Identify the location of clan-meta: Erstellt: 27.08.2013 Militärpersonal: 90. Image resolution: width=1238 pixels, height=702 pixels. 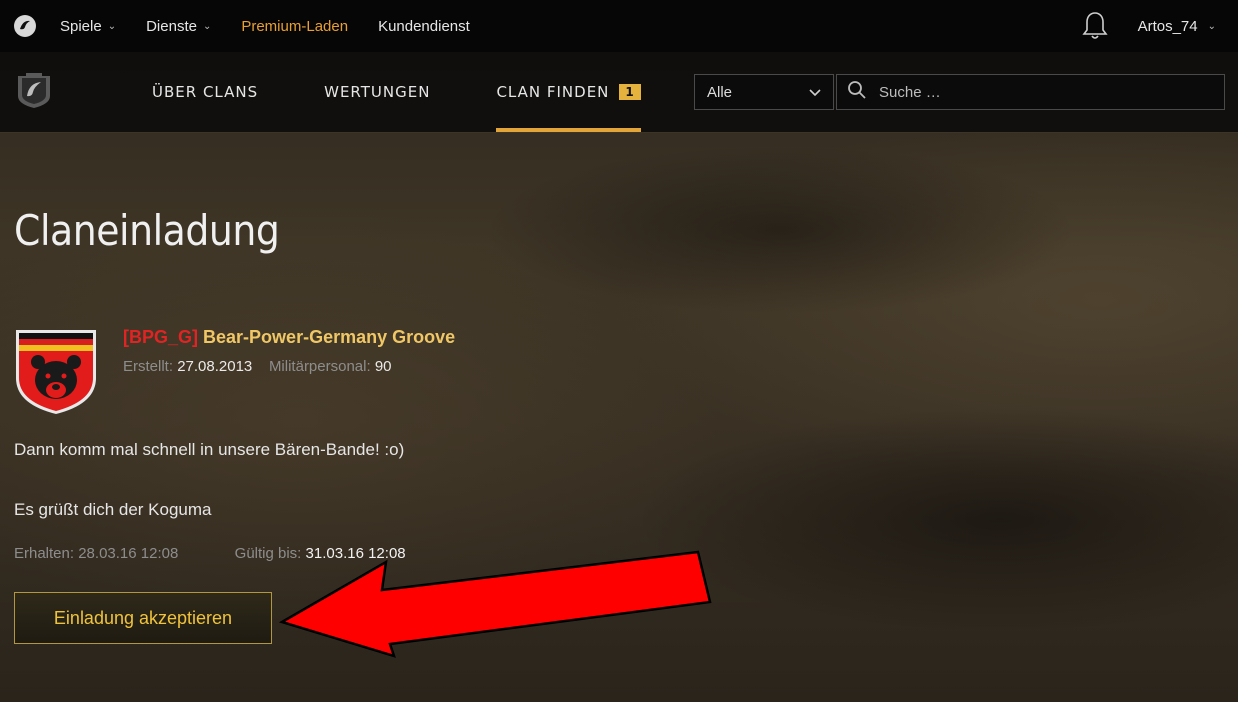
(257, 366).